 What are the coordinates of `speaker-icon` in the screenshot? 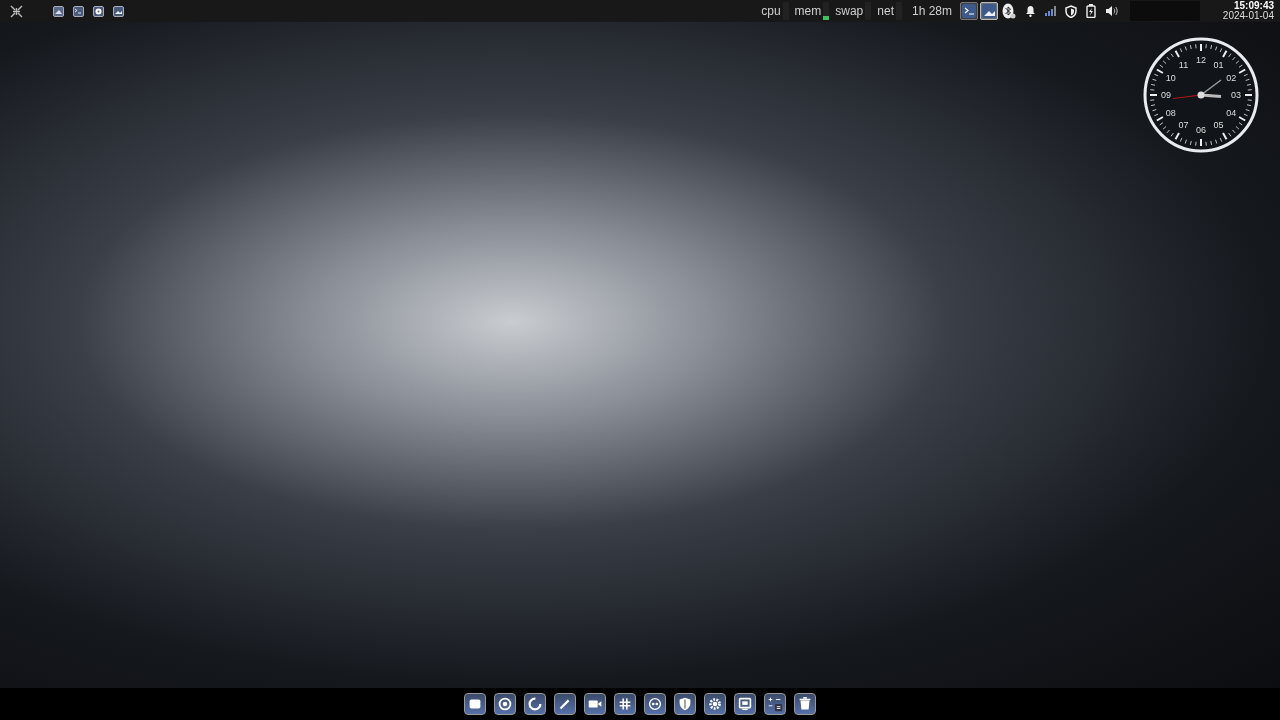 It's located at (1111, 11).